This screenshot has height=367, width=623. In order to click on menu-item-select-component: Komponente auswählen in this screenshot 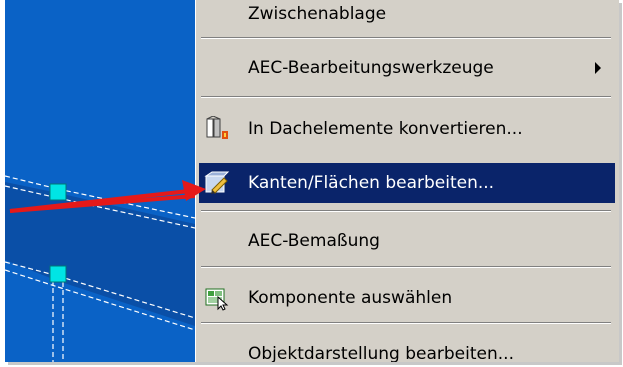, I will do `click(407, 298)`.